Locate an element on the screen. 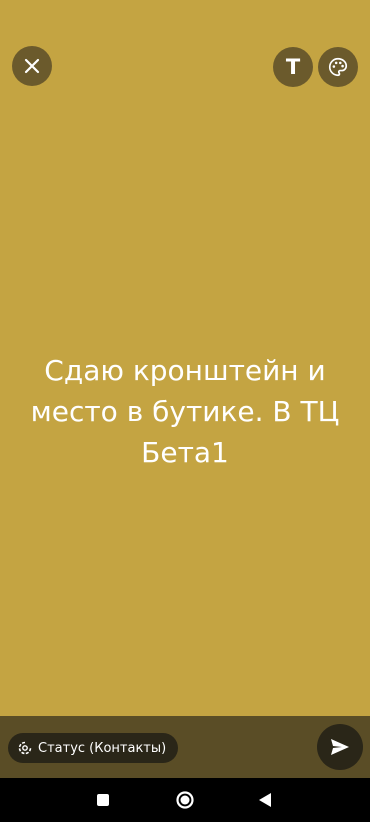 The width and height of the screenshot is (370, 822). text-tool-button: T is located at coordinates (293, 67).